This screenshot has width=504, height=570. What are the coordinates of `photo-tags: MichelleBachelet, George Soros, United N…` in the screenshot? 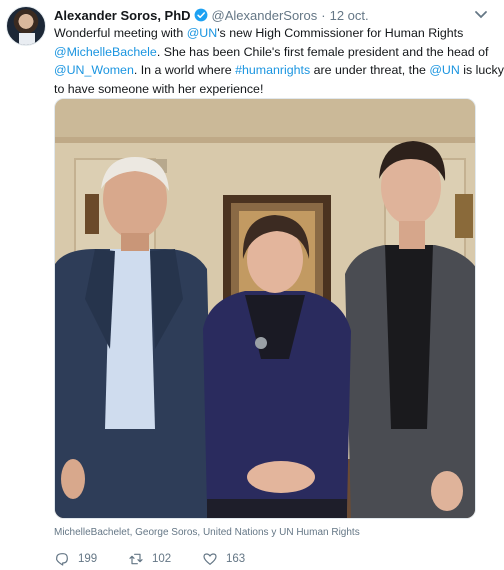 It's located at (207, 532).